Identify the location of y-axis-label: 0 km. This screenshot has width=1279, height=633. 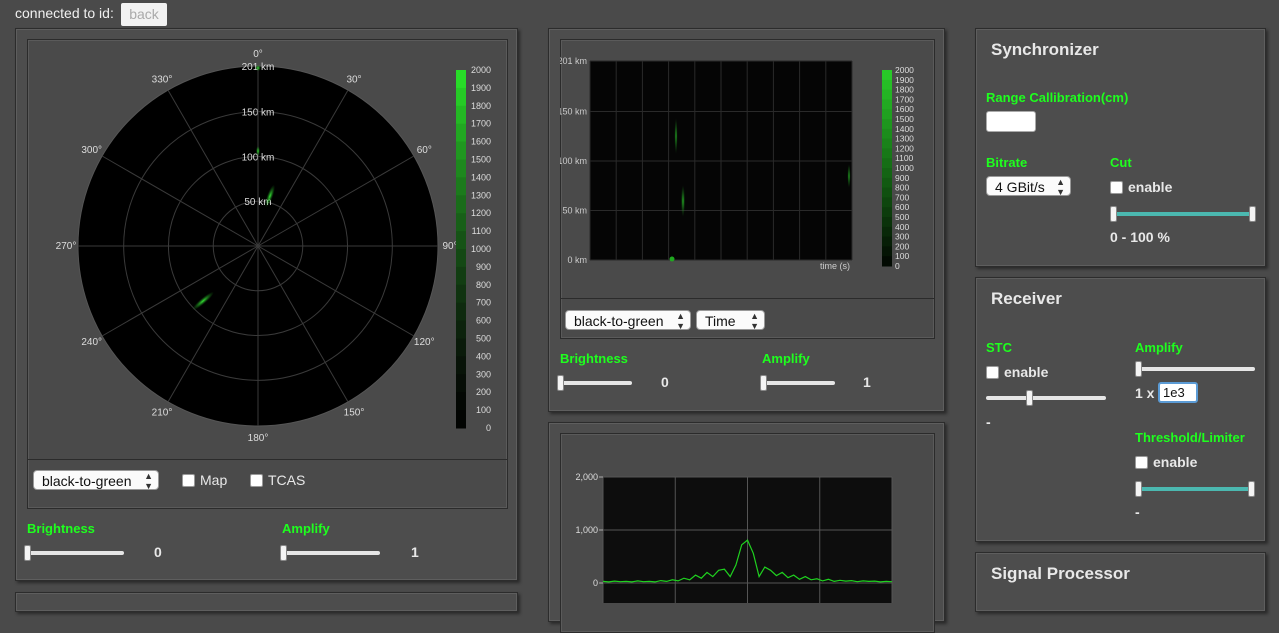
(577, 260).